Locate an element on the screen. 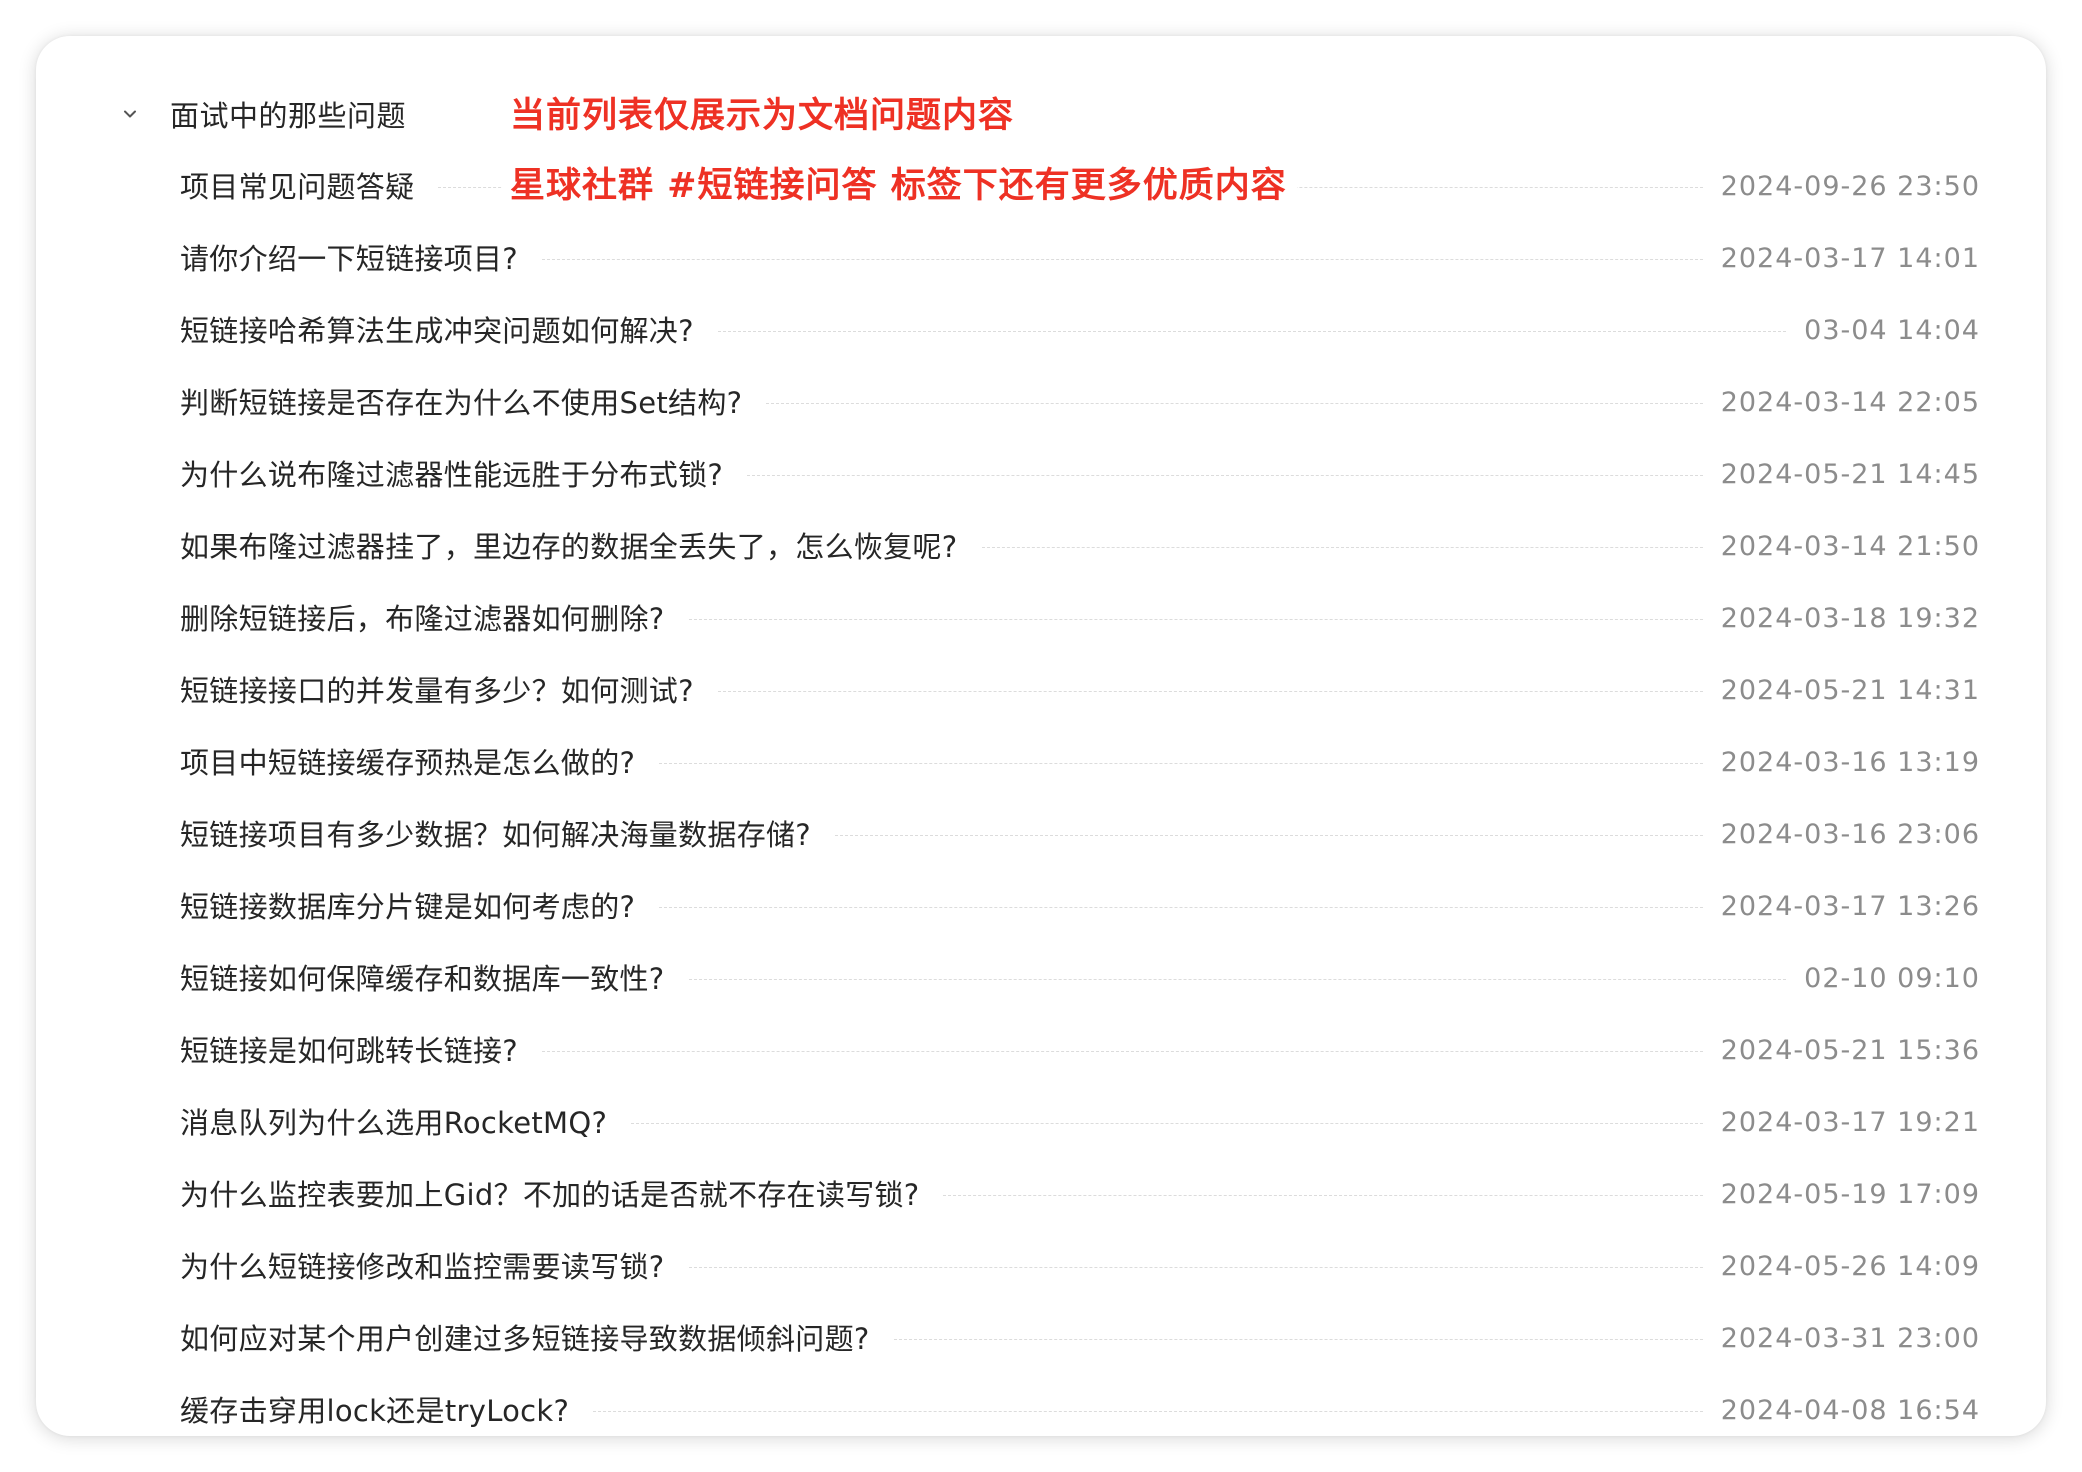  list-item: 为什么说布隆过滤器性能远胜于分布式锁? 2024-05-21 14:45 is located at coordinates (1041, 475).